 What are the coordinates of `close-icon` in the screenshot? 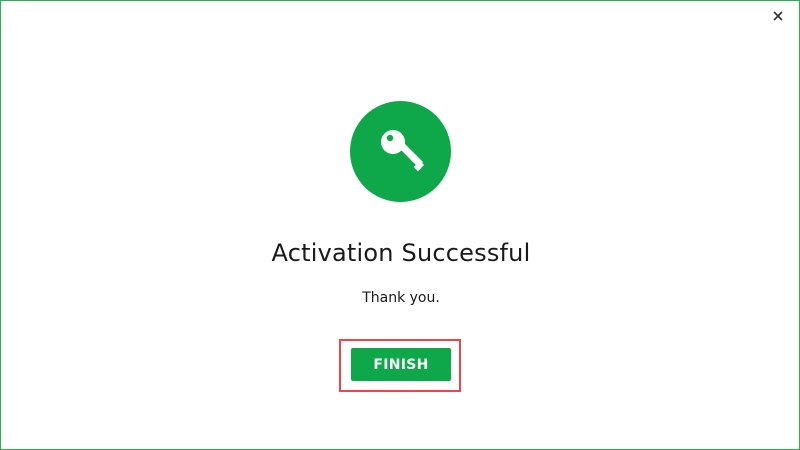 It's located at (778, 16).